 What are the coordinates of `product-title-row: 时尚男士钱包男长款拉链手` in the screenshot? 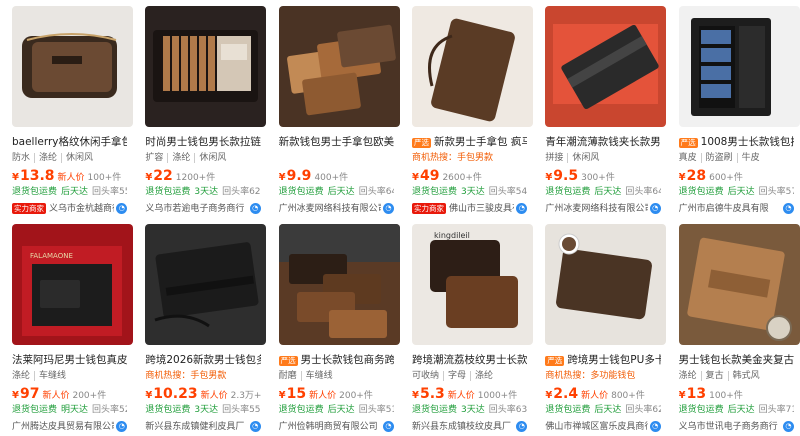 It's located at (202, 142).